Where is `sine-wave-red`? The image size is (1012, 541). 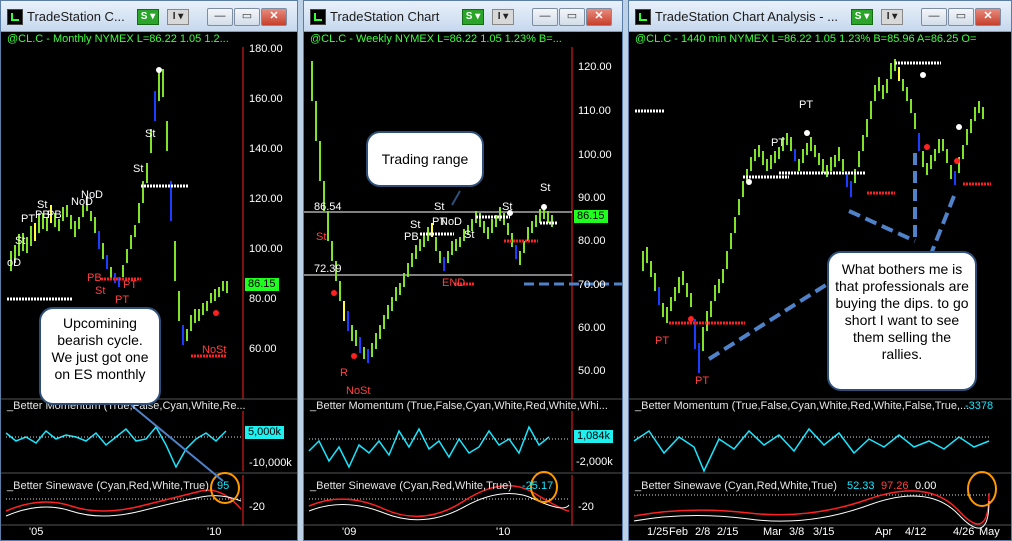
sine-wave-red is located at coordinates (123, 500).